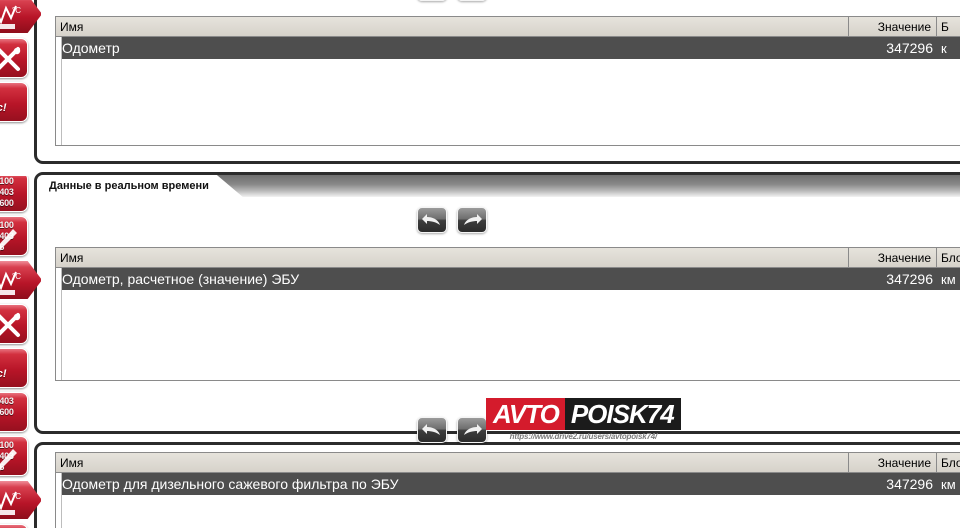  I want to click on sidebar-item-dtc-probe-3: P0100P0403P06, so click(14, 456).